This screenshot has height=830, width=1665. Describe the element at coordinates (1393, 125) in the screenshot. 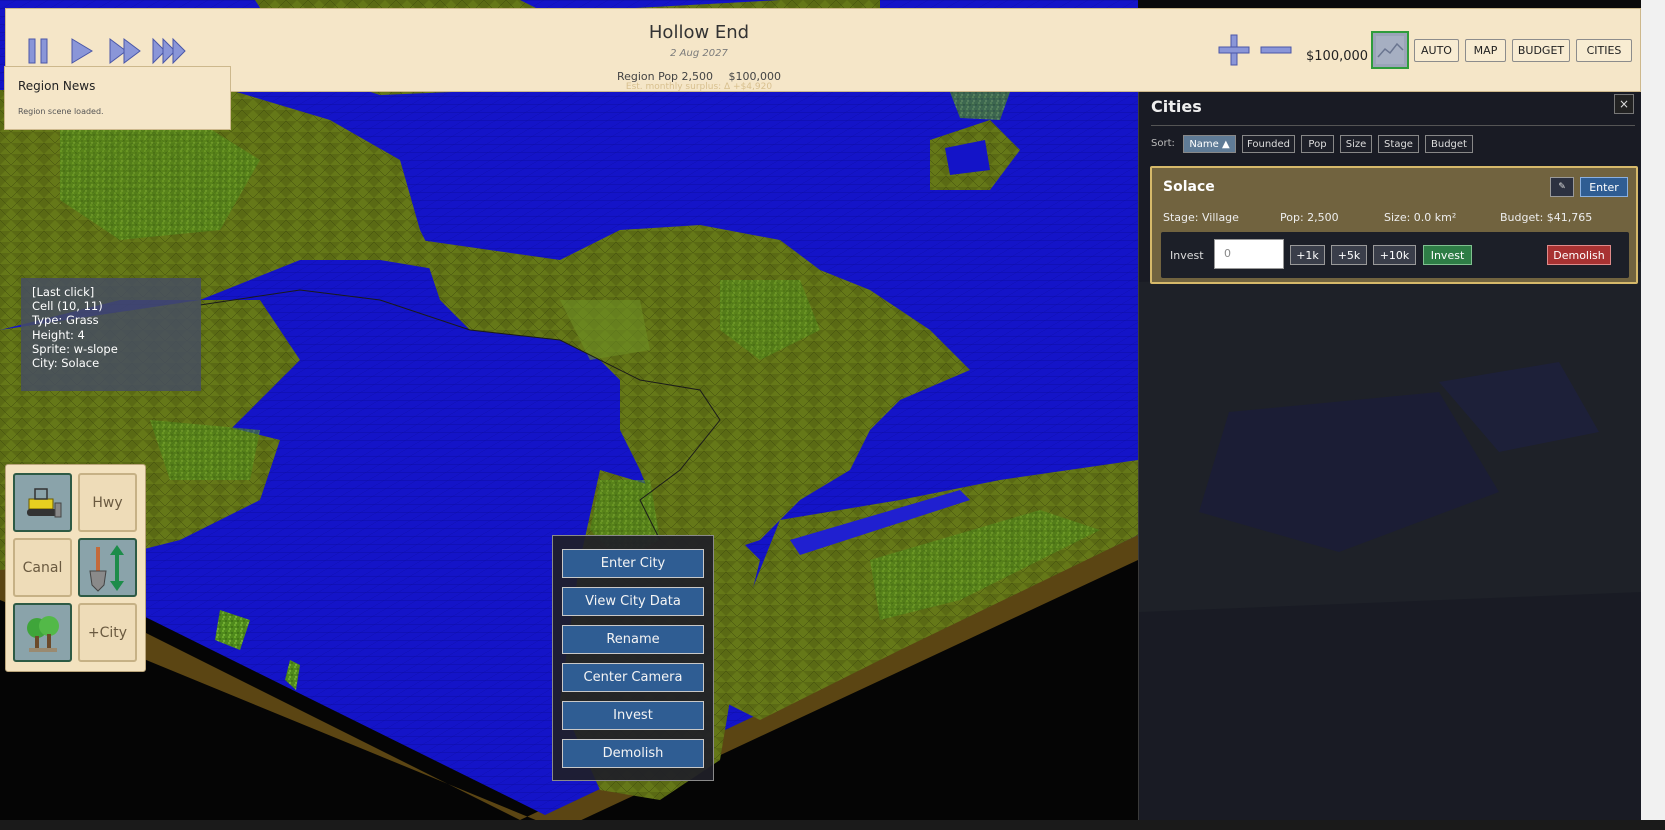

I see `divider` at that location.